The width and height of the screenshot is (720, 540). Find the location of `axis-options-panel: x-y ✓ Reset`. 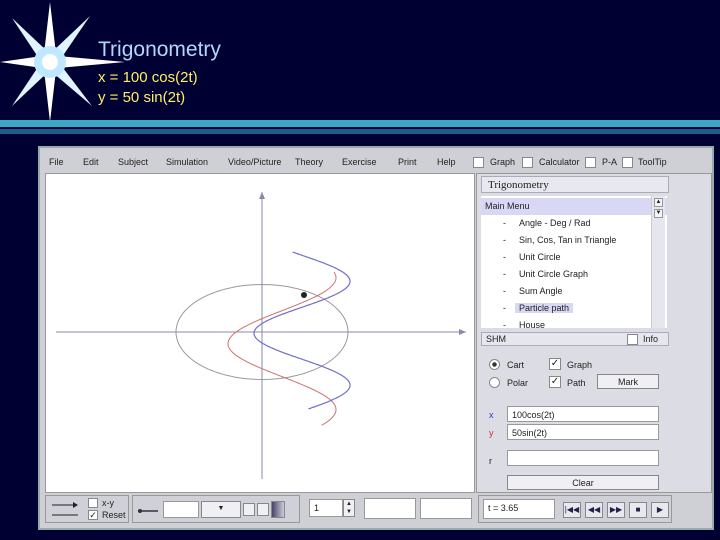

axis-options-panel: x-y ✓ Reset is located at coordinates (87, 509).